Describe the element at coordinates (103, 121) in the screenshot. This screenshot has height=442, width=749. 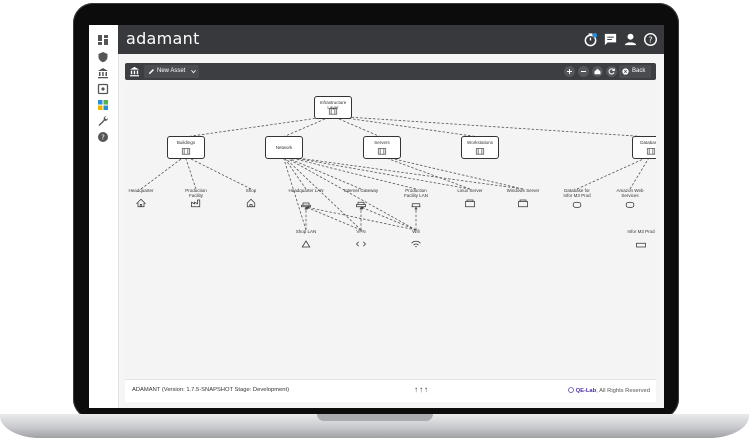
I see `wrench-icon` at that location.